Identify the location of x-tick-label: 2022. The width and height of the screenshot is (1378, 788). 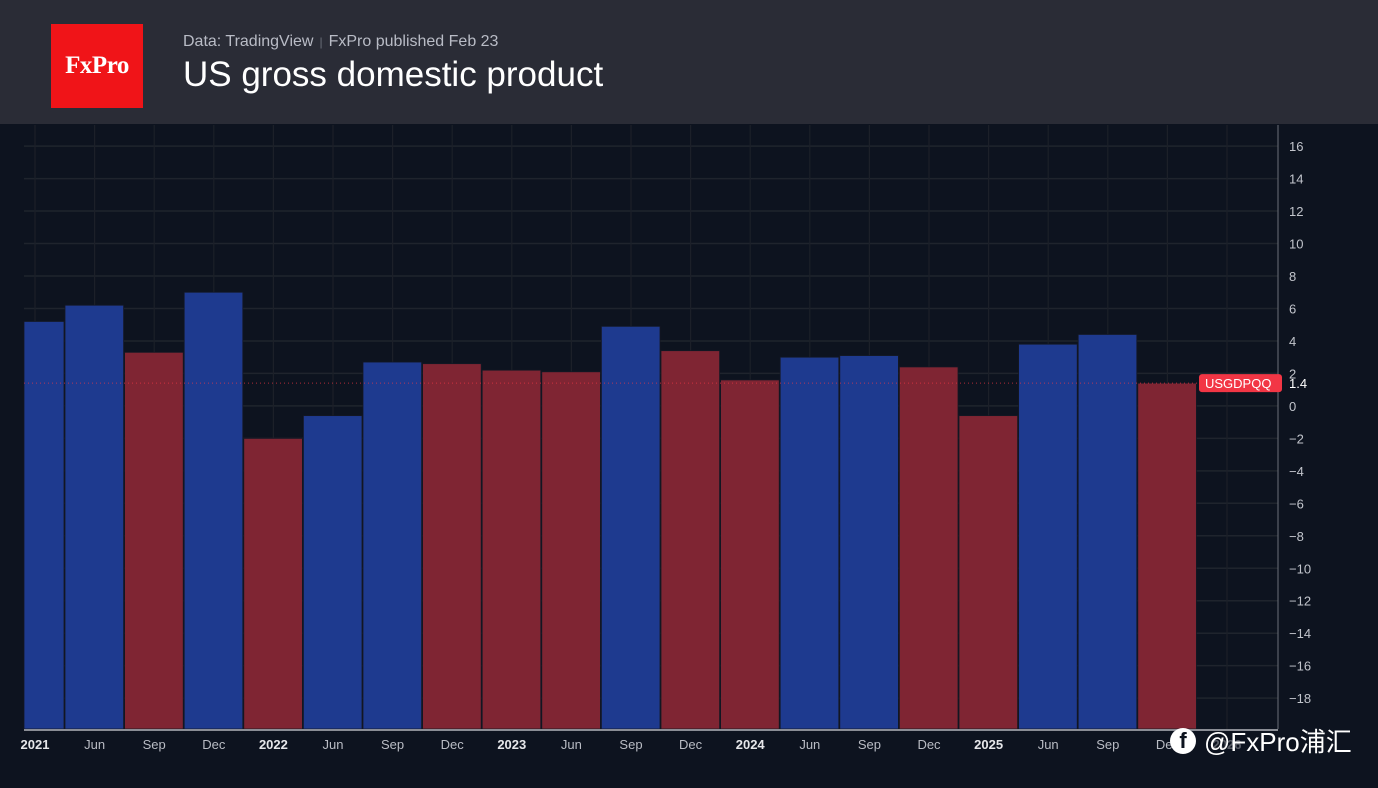
(273, 744).